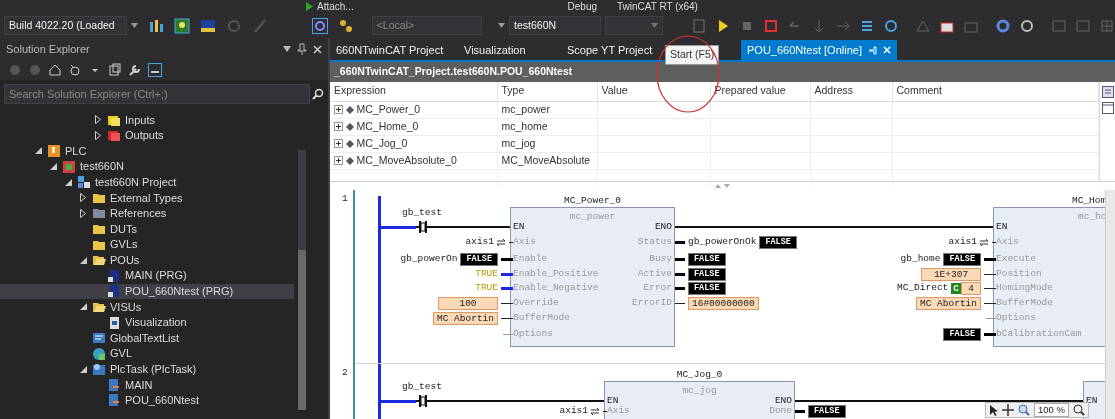 The width and height of the screenshot is (1115, 419). What do you see at coordinates (771, 25) in the screenshot?
I see `stop-icon` at bounding box center [771, 25].